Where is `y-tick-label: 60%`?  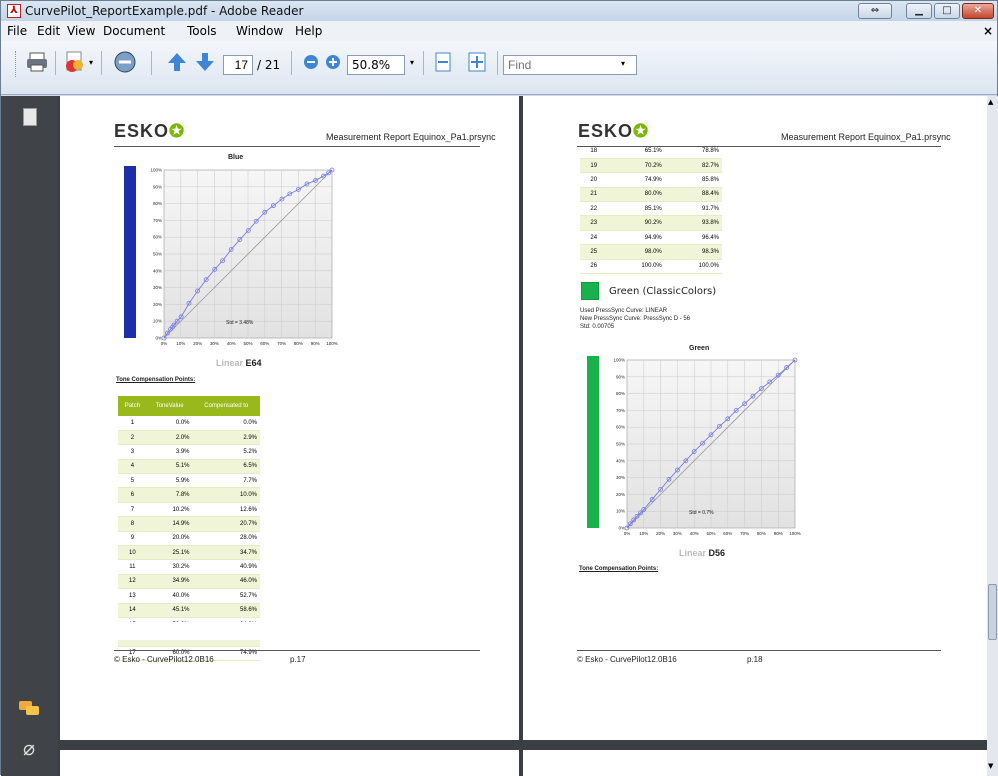 y-tick-label: 60% is located at coordinates (620, 427).